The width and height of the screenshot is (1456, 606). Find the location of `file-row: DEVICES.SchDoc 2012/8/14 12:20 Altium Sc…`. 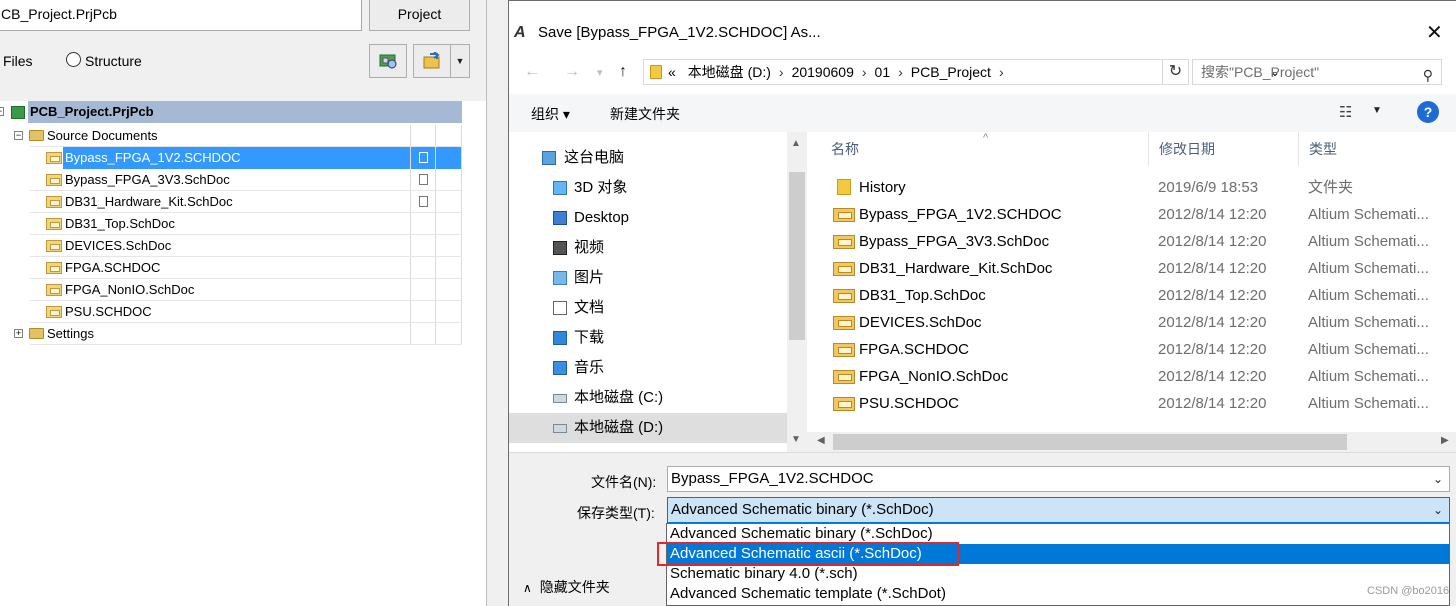

file-row: DEVICES.SchDoc 2012/8/14 12:20 Altium Sc… is located at coordinates (1135, 322).